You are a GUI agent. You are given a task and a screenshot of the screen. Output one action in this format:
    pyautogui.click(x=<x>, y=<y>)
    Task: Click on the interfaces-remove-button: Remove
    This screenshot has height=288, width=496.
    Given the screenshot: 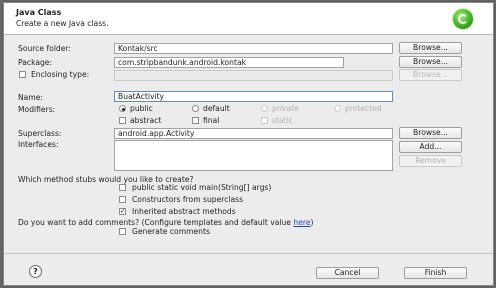 What is the action you would take?
    pyautogui.click(x=430, y=161)
    